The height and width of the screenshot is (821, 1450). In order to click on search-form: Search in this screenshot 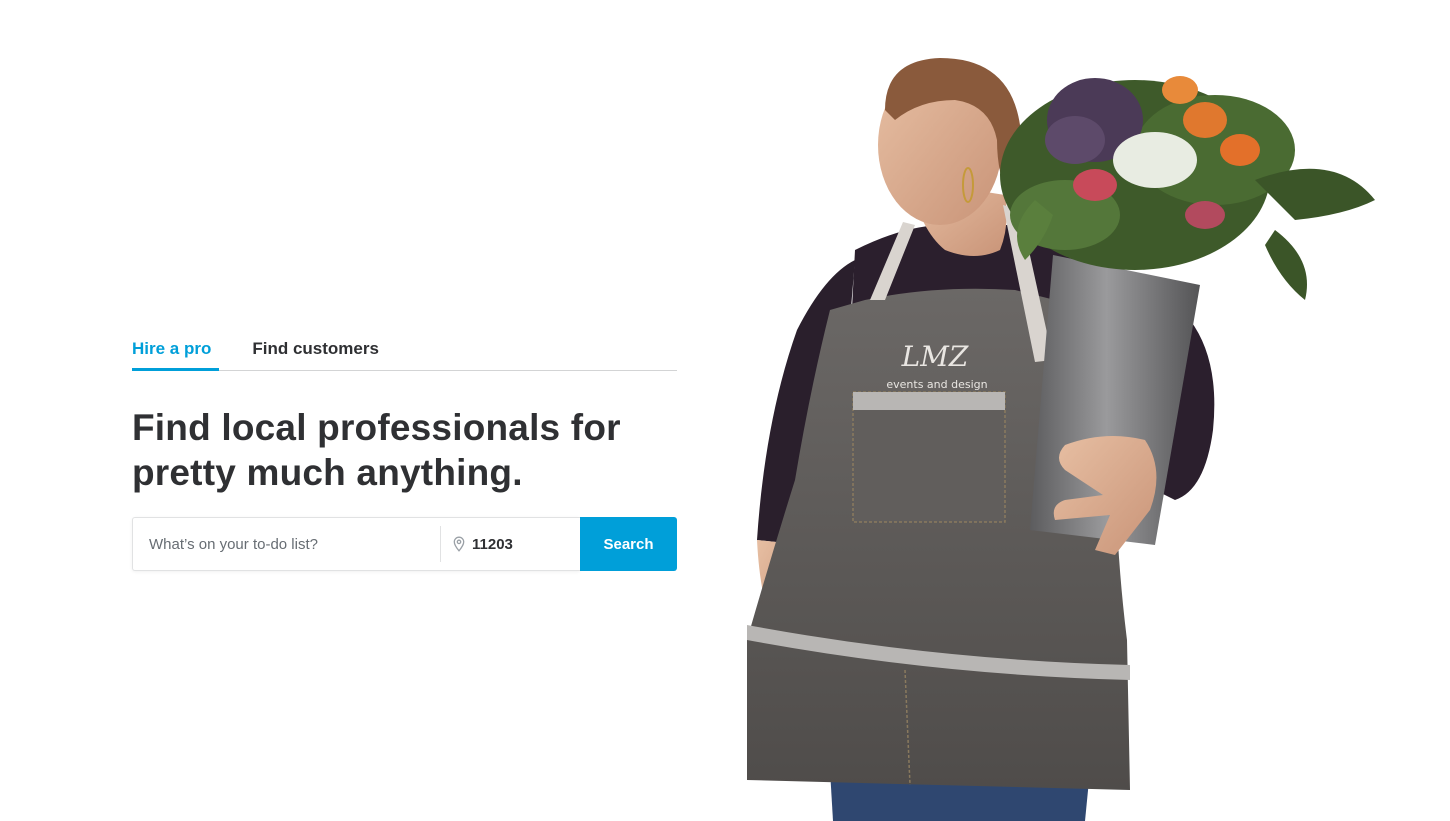, I will do `click(404, 544)`.